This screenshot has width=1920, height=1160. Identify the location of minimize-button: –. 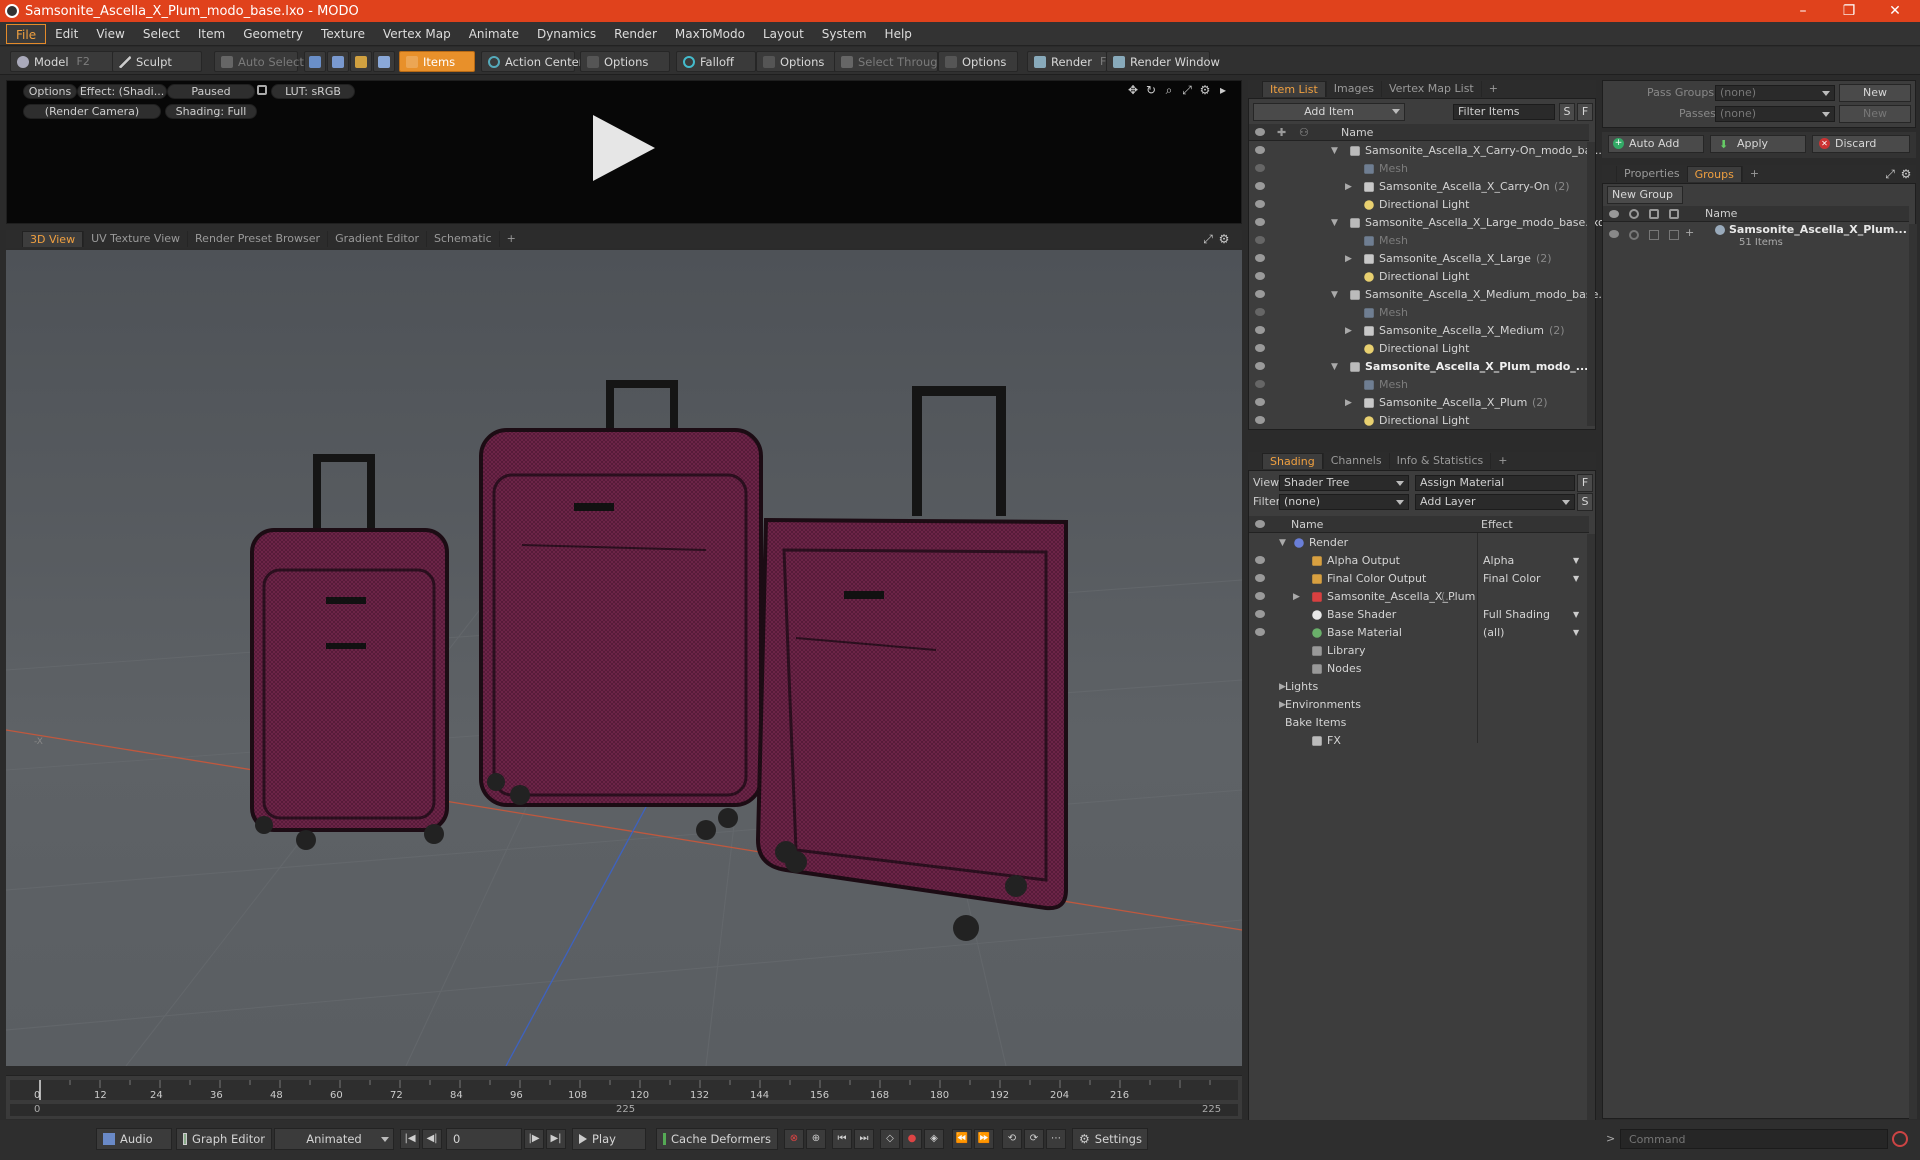
(1803, 11).